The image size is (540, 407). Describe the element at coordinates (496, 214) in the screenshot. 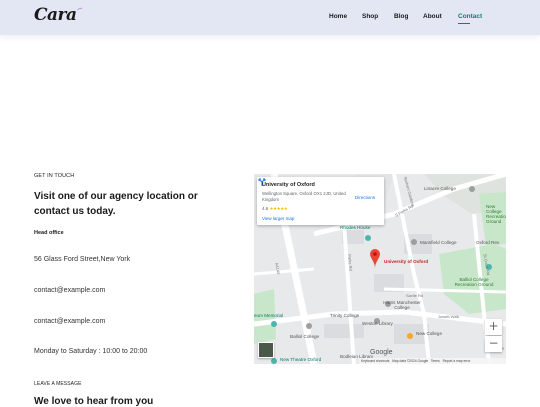

I see `map-label-new-college-rec: New College Recreation Ground` at that location.